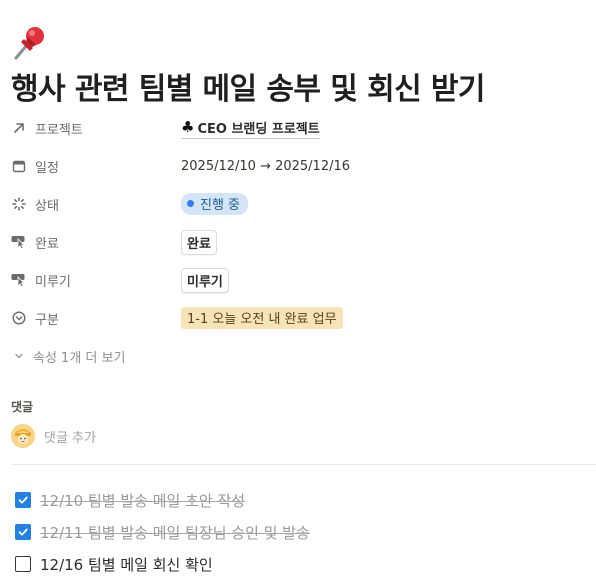 The height and width of the screenshot is (581, 596). I want to click on status-text: 진행 중, so click(220, 205).